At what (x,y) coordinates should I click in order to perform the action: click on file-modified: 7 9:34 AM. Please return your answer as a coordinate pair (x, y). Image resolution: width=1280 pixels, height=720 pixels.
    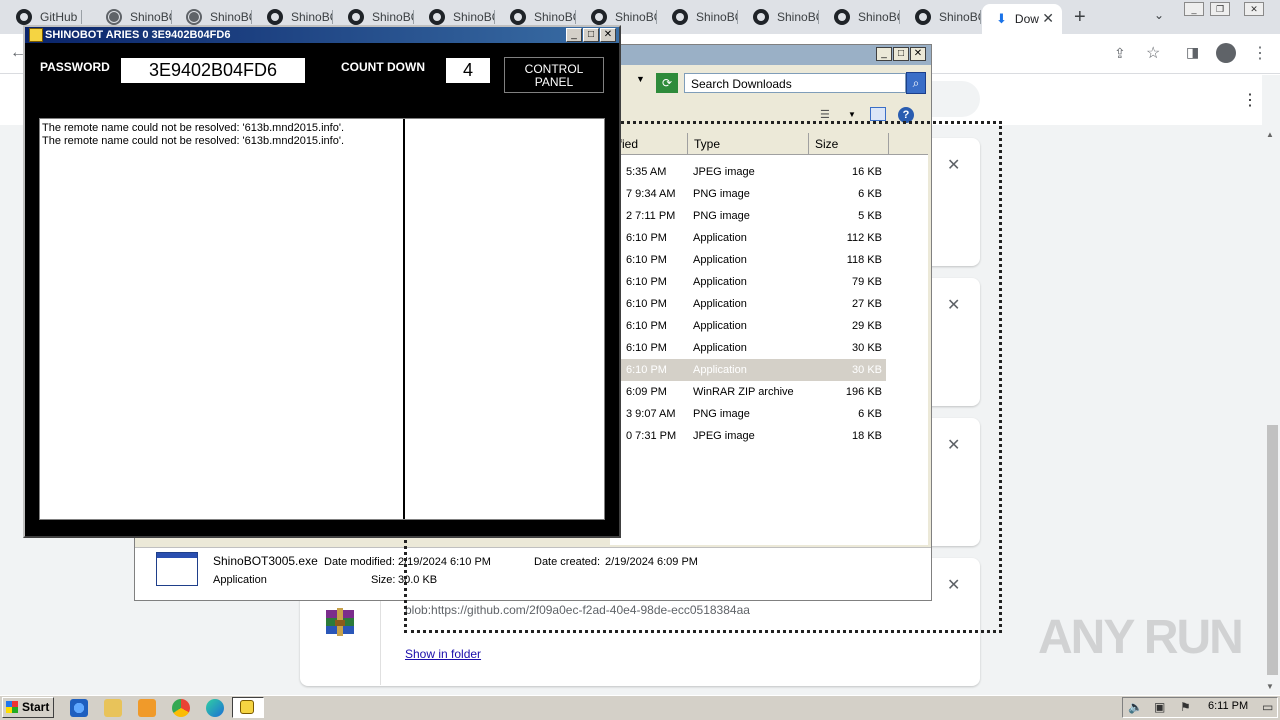
    Looking at the image, I should click on (651, 194).